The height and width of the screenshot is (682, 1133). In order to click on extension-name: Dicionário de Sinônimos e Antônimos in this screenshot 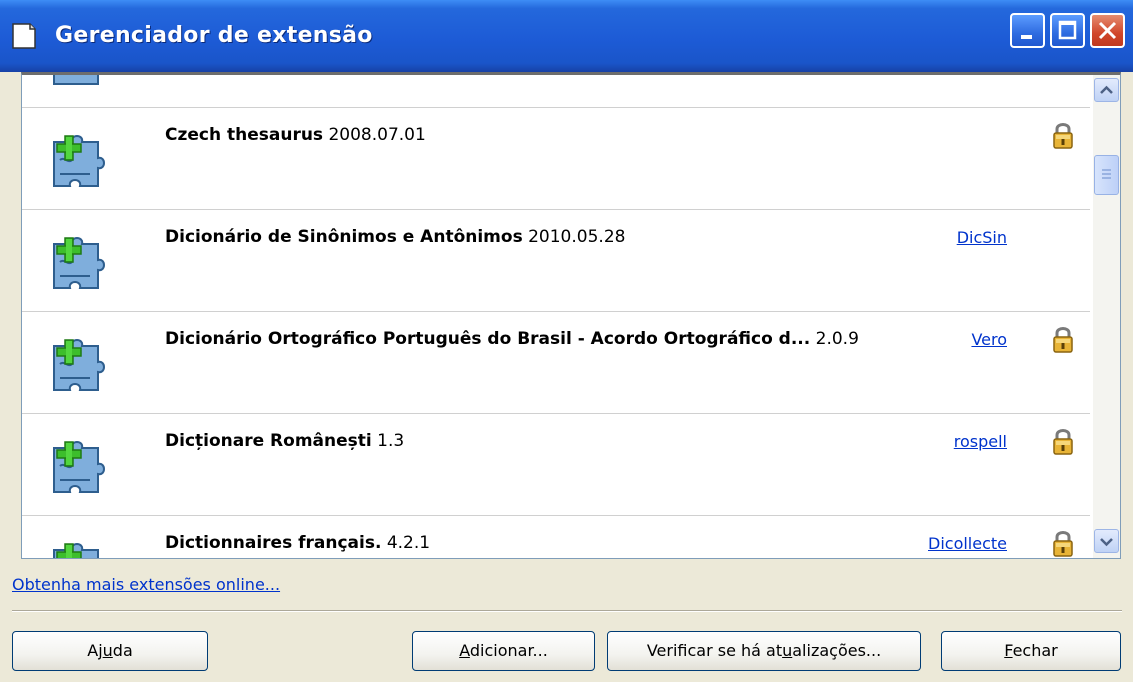, I will do `click(344, 237)`.